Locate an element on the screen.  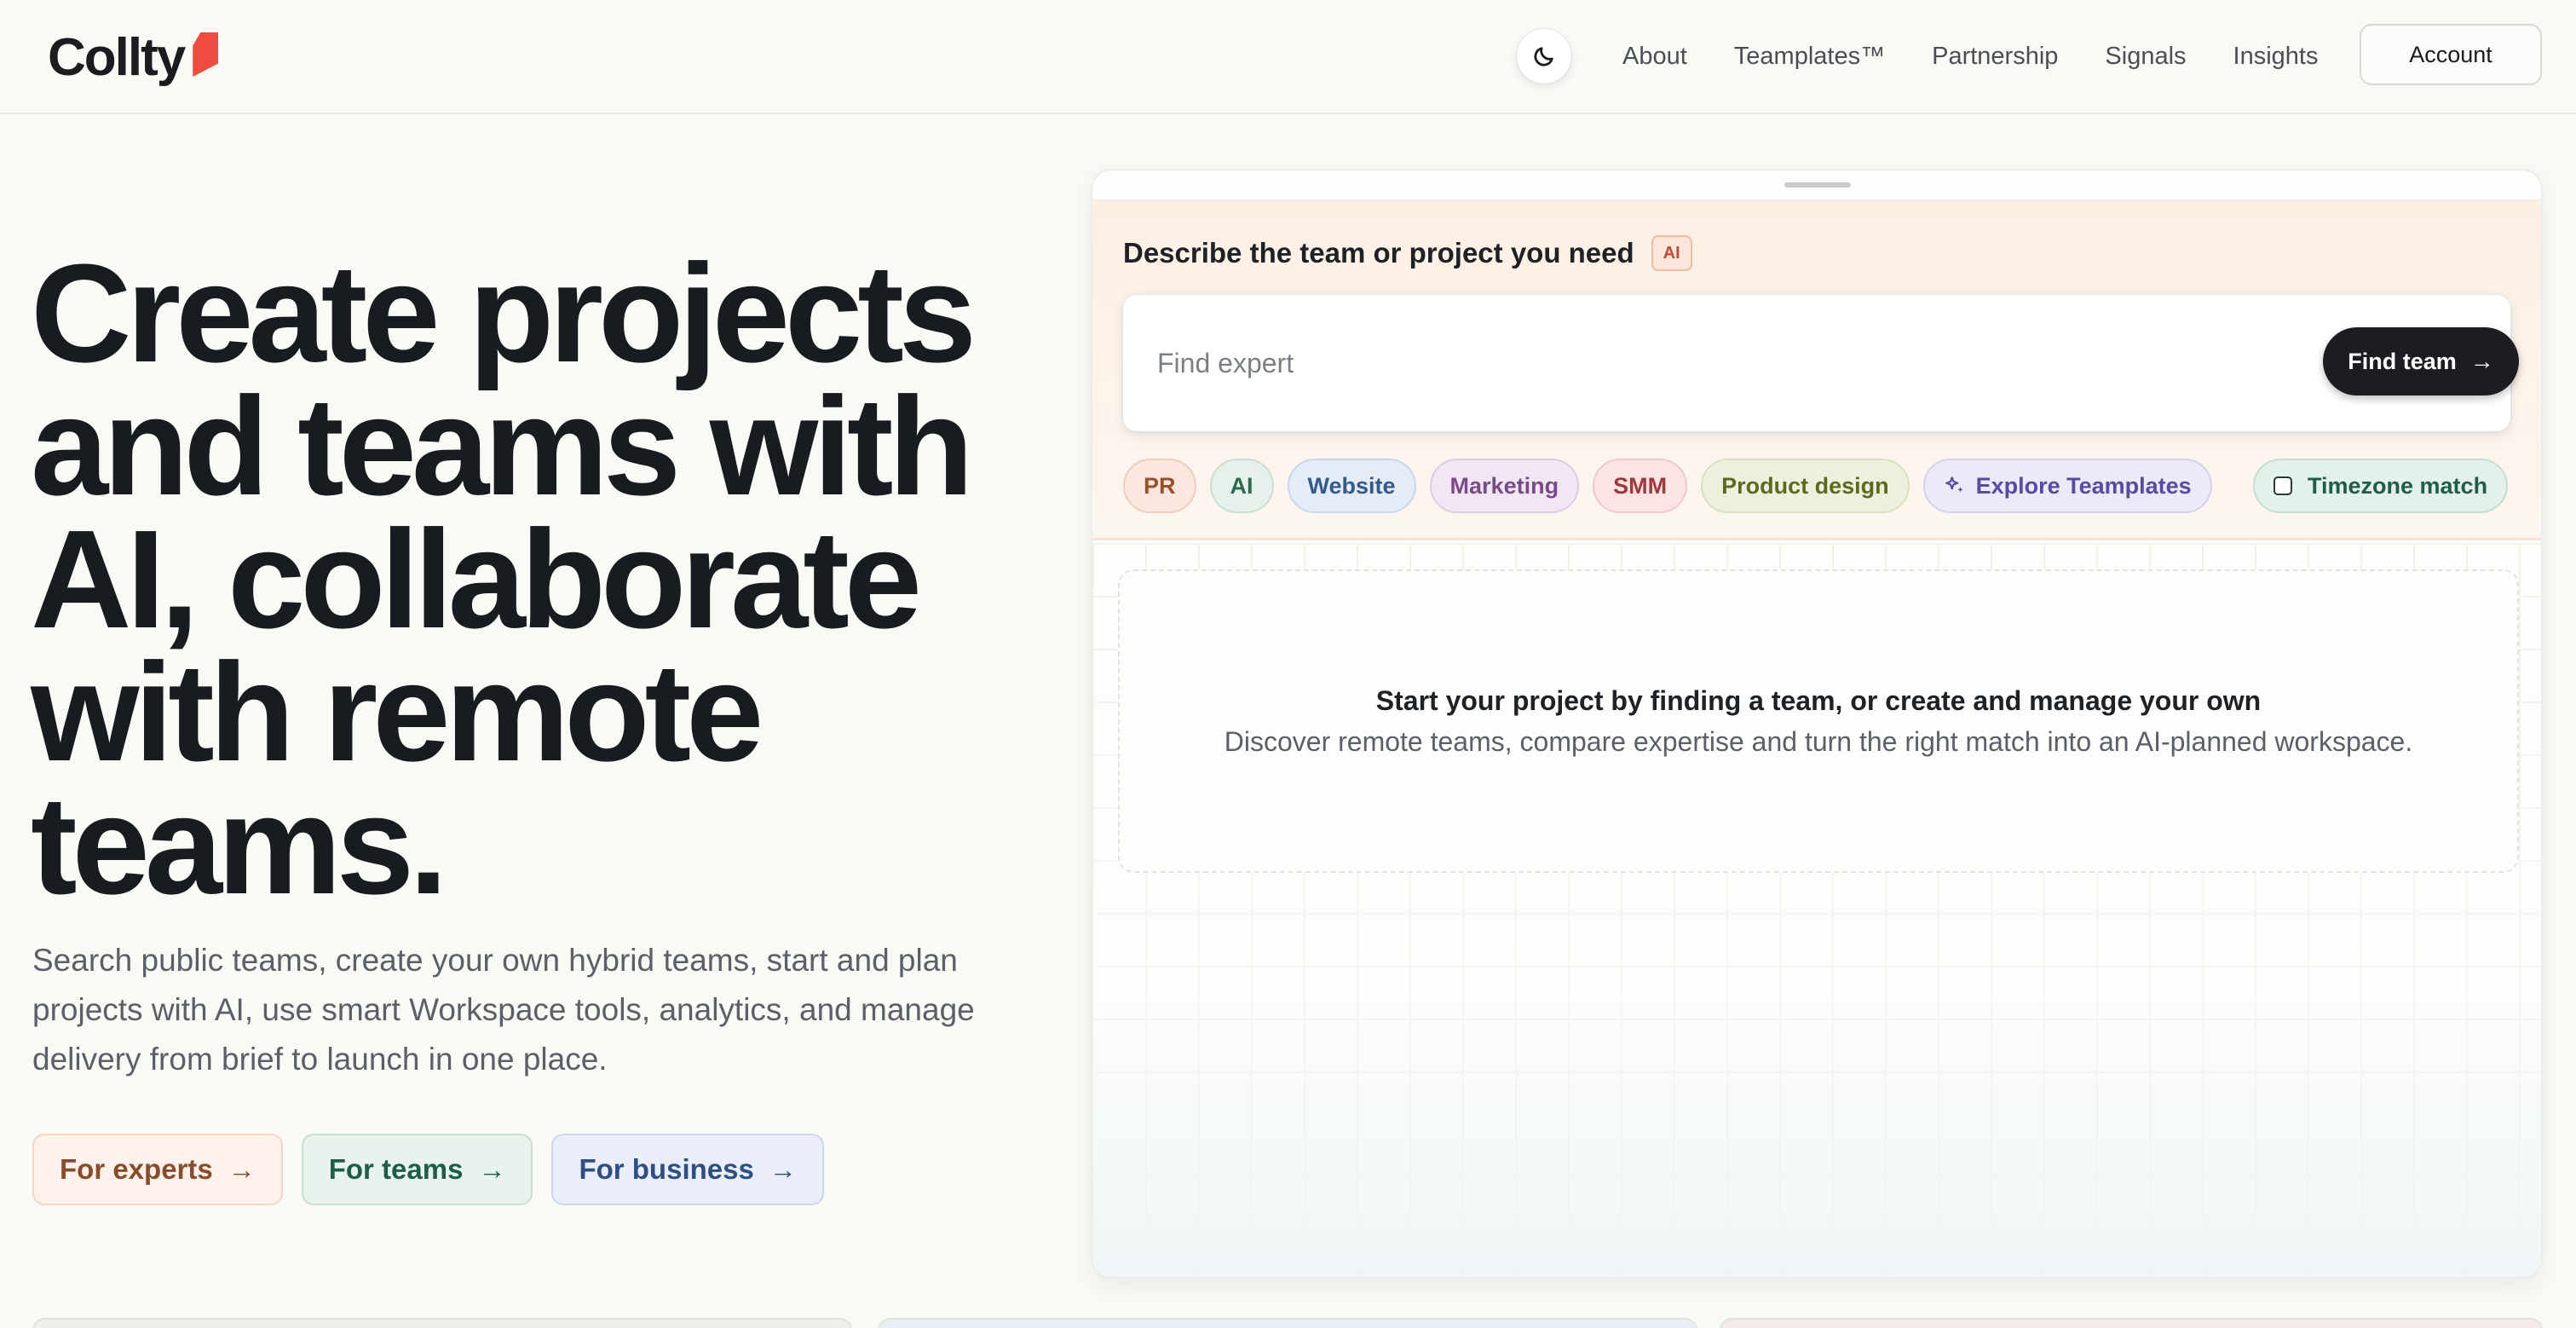
timezone-match-toggle: Timezone match is located at coordinates (2381, 486).